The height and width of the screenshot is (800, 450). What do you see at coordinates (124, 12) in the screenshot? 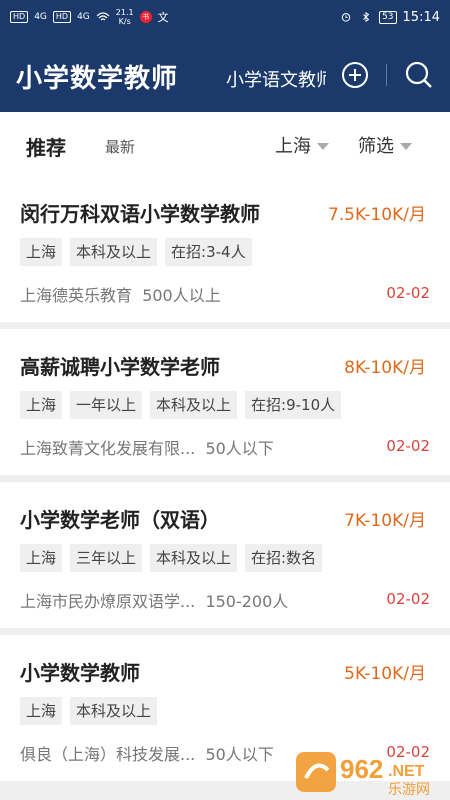
I see `network-speed-value: 21.1` at bounding box center [124, 12].